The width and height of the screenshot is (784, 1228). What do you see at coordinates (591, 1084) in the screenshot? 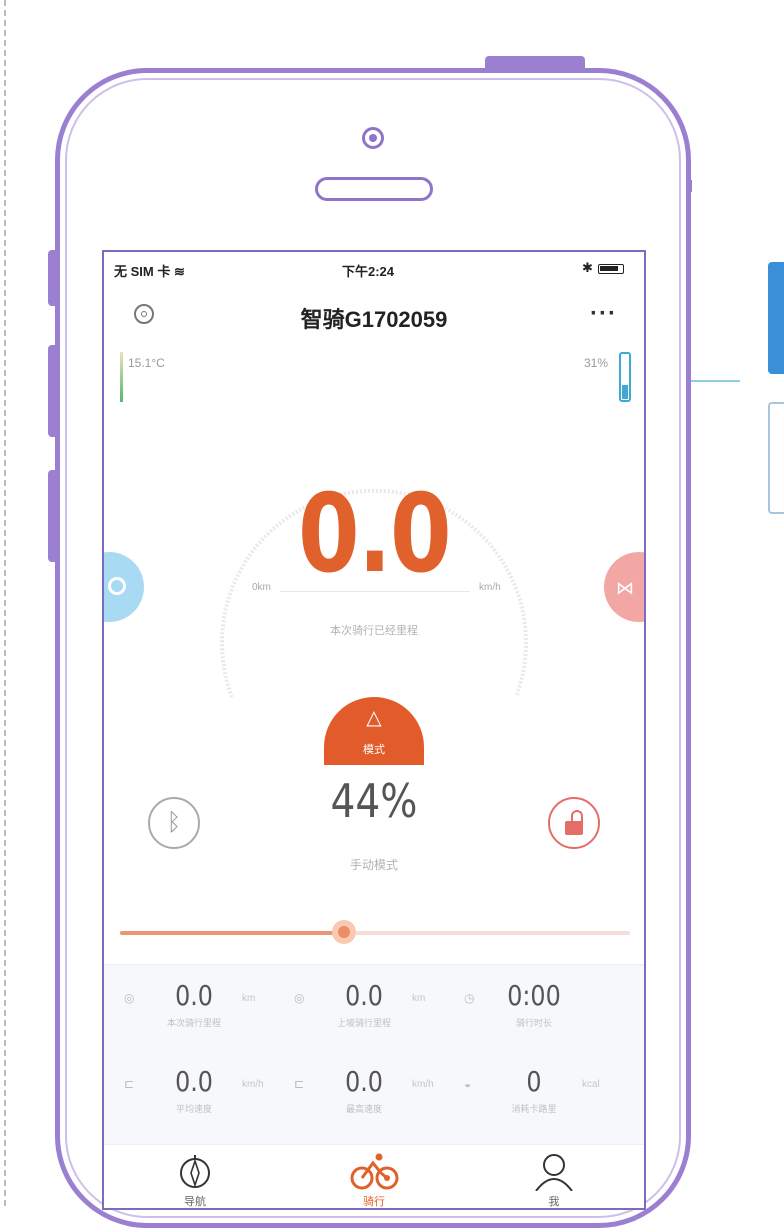
I see `stat-unit: kcal` at bounding box center [591, 1084].